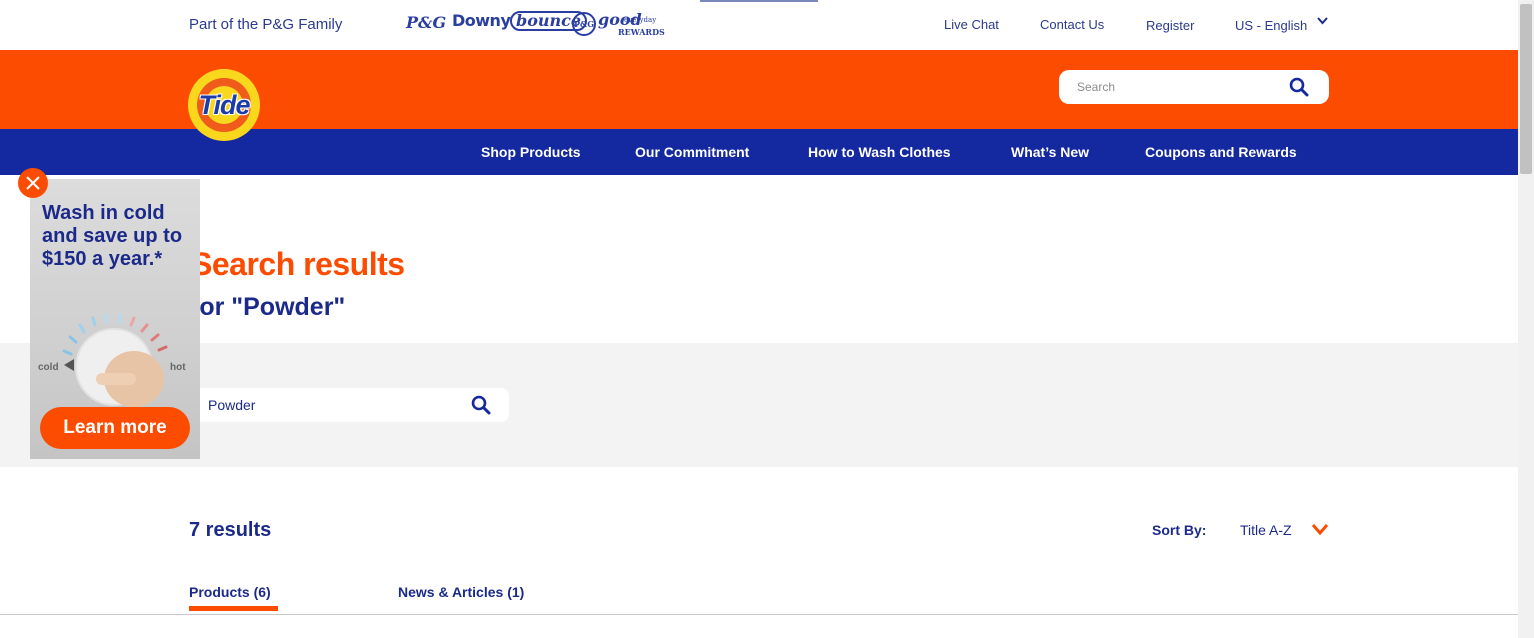  I want to click on tab-news-articles: News & Articles (1), so click(461, 592).